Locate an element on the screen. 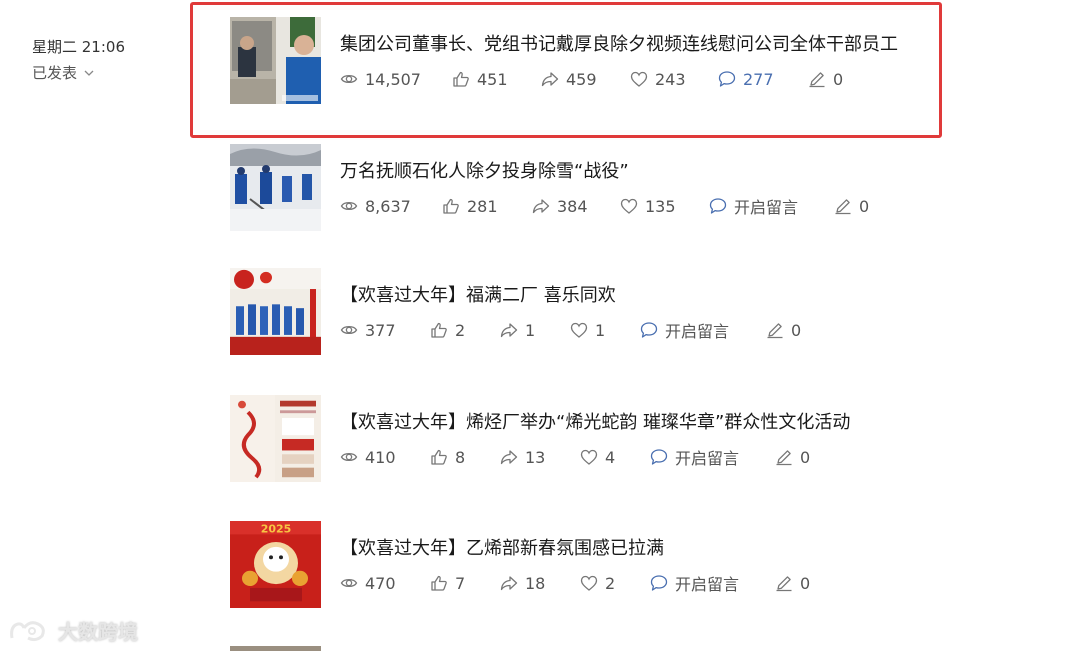 This screenshot has width=1080, height=651. article-title: 【欢喜过大年】福满二厂 喜乐同欢 is located at coordinates (478, 296).